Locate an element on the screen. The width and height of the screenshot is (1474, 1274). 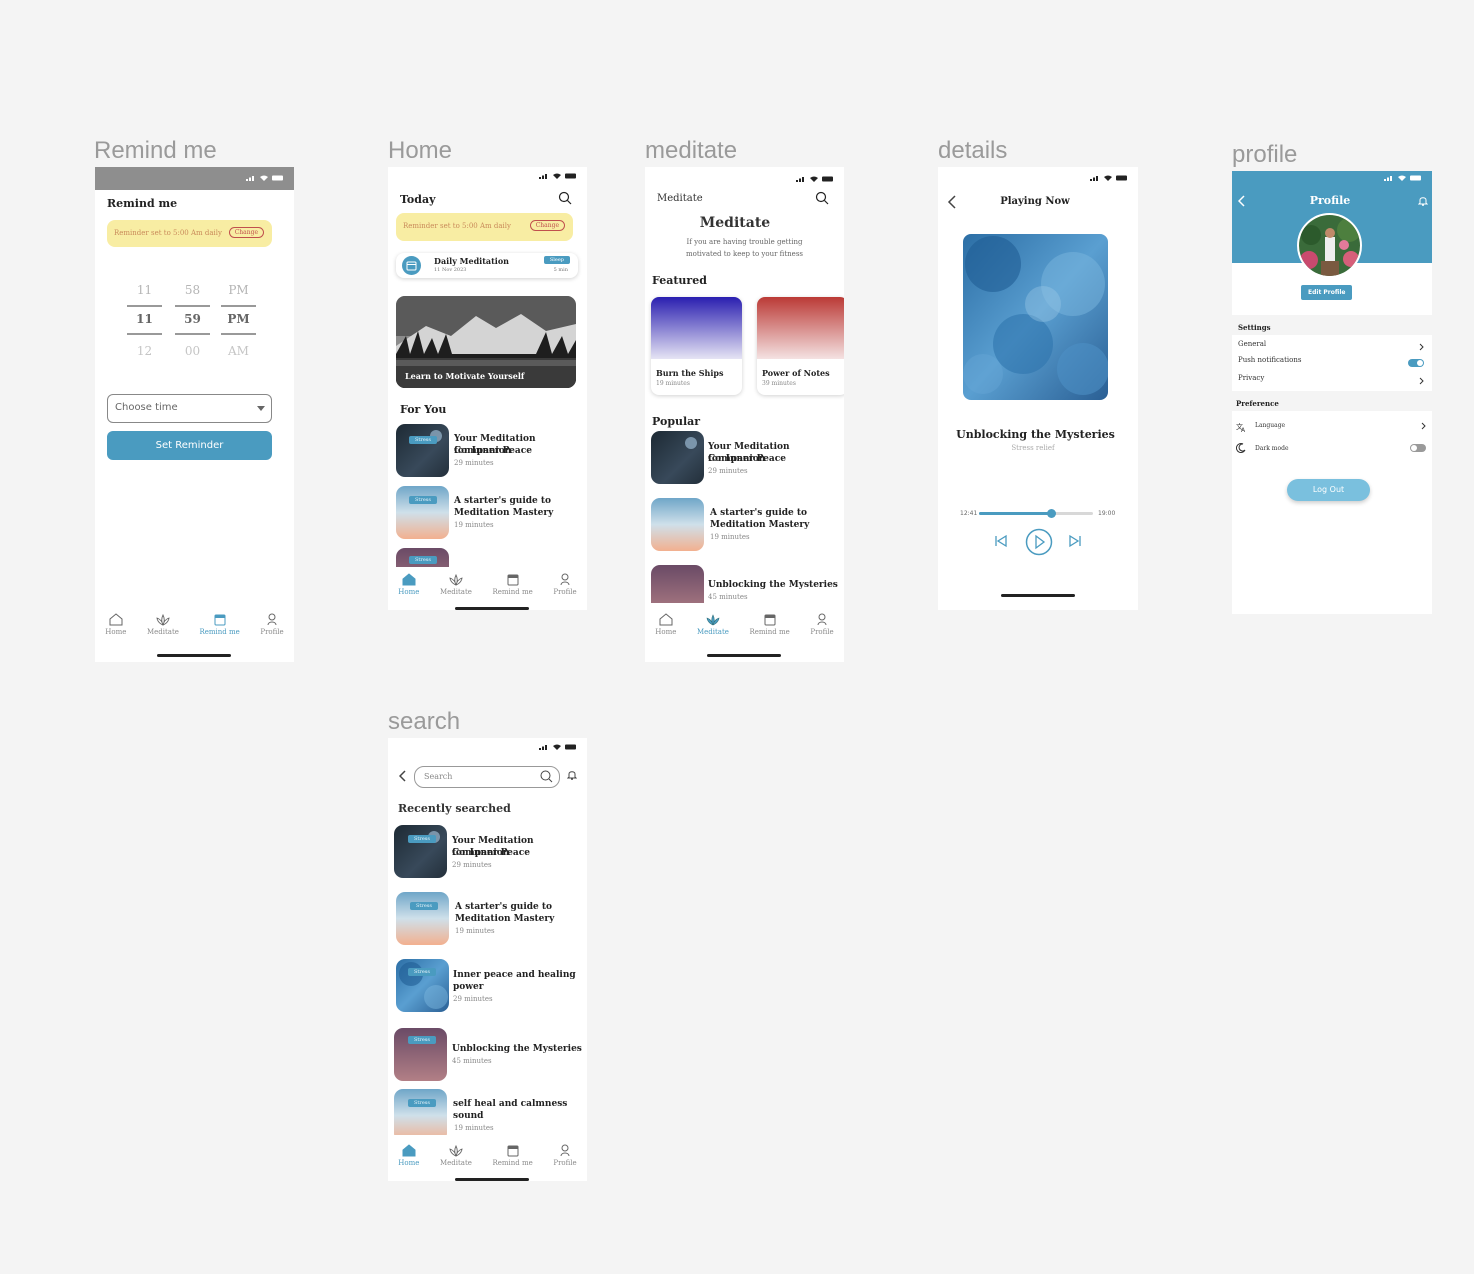
minute-next: 00 is located at coordinates (192, 351).